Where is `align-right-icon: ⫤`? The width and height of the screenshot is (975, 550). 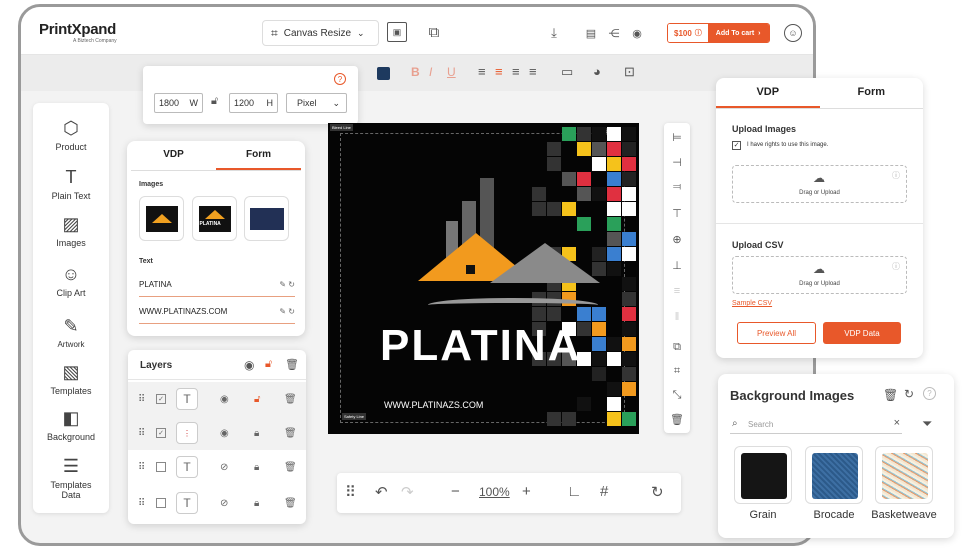
align-right-icon: ⫤ is located at coordinates (677, 187).